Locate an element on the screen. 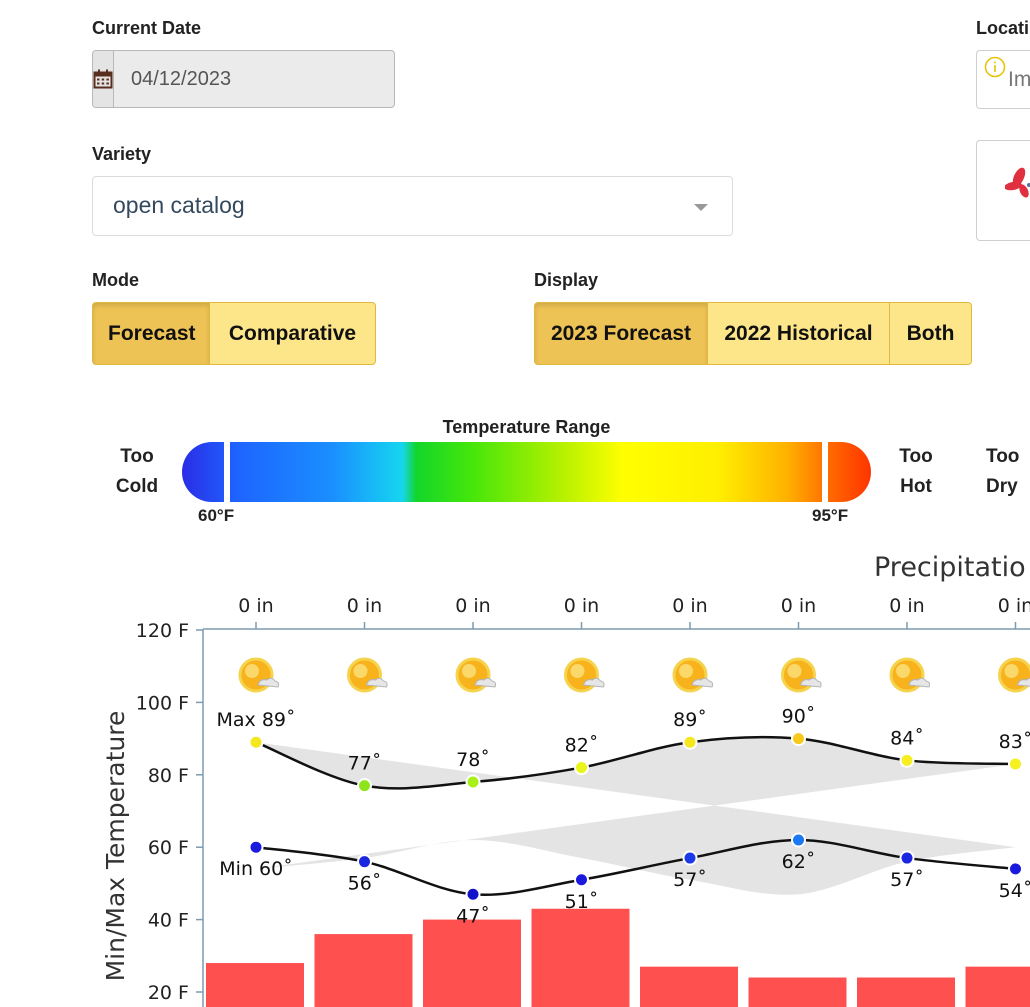  max-data-label: 90˚ is located at coordinates (799, 717).